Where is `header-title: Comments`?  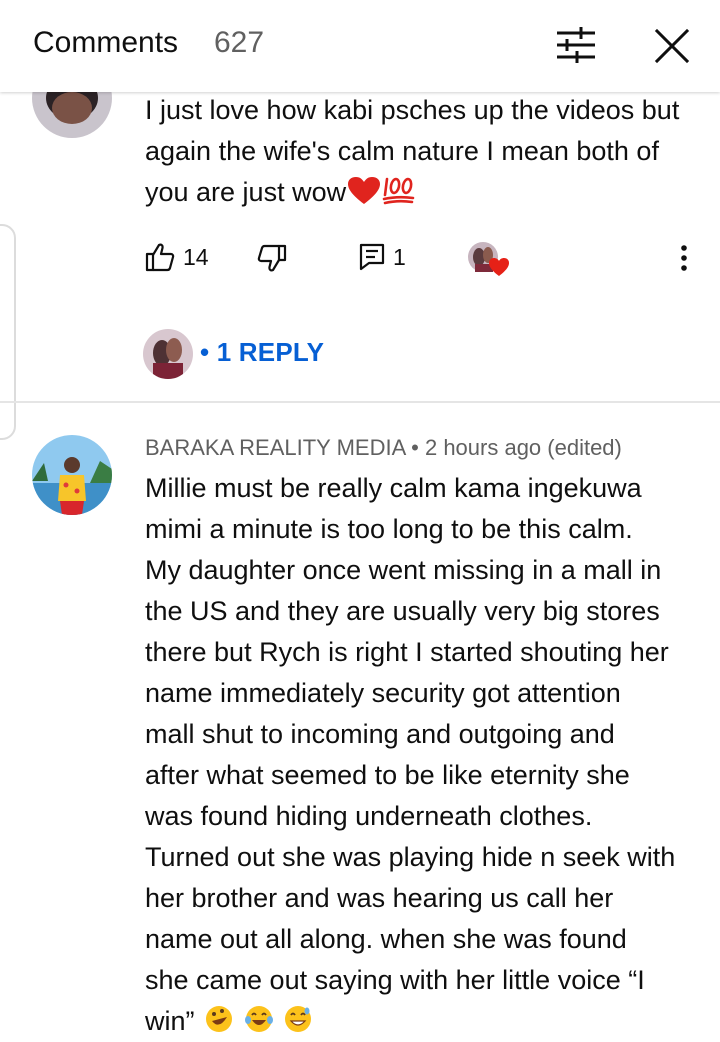
header-title: Comments is located at coordinates (106, 42).